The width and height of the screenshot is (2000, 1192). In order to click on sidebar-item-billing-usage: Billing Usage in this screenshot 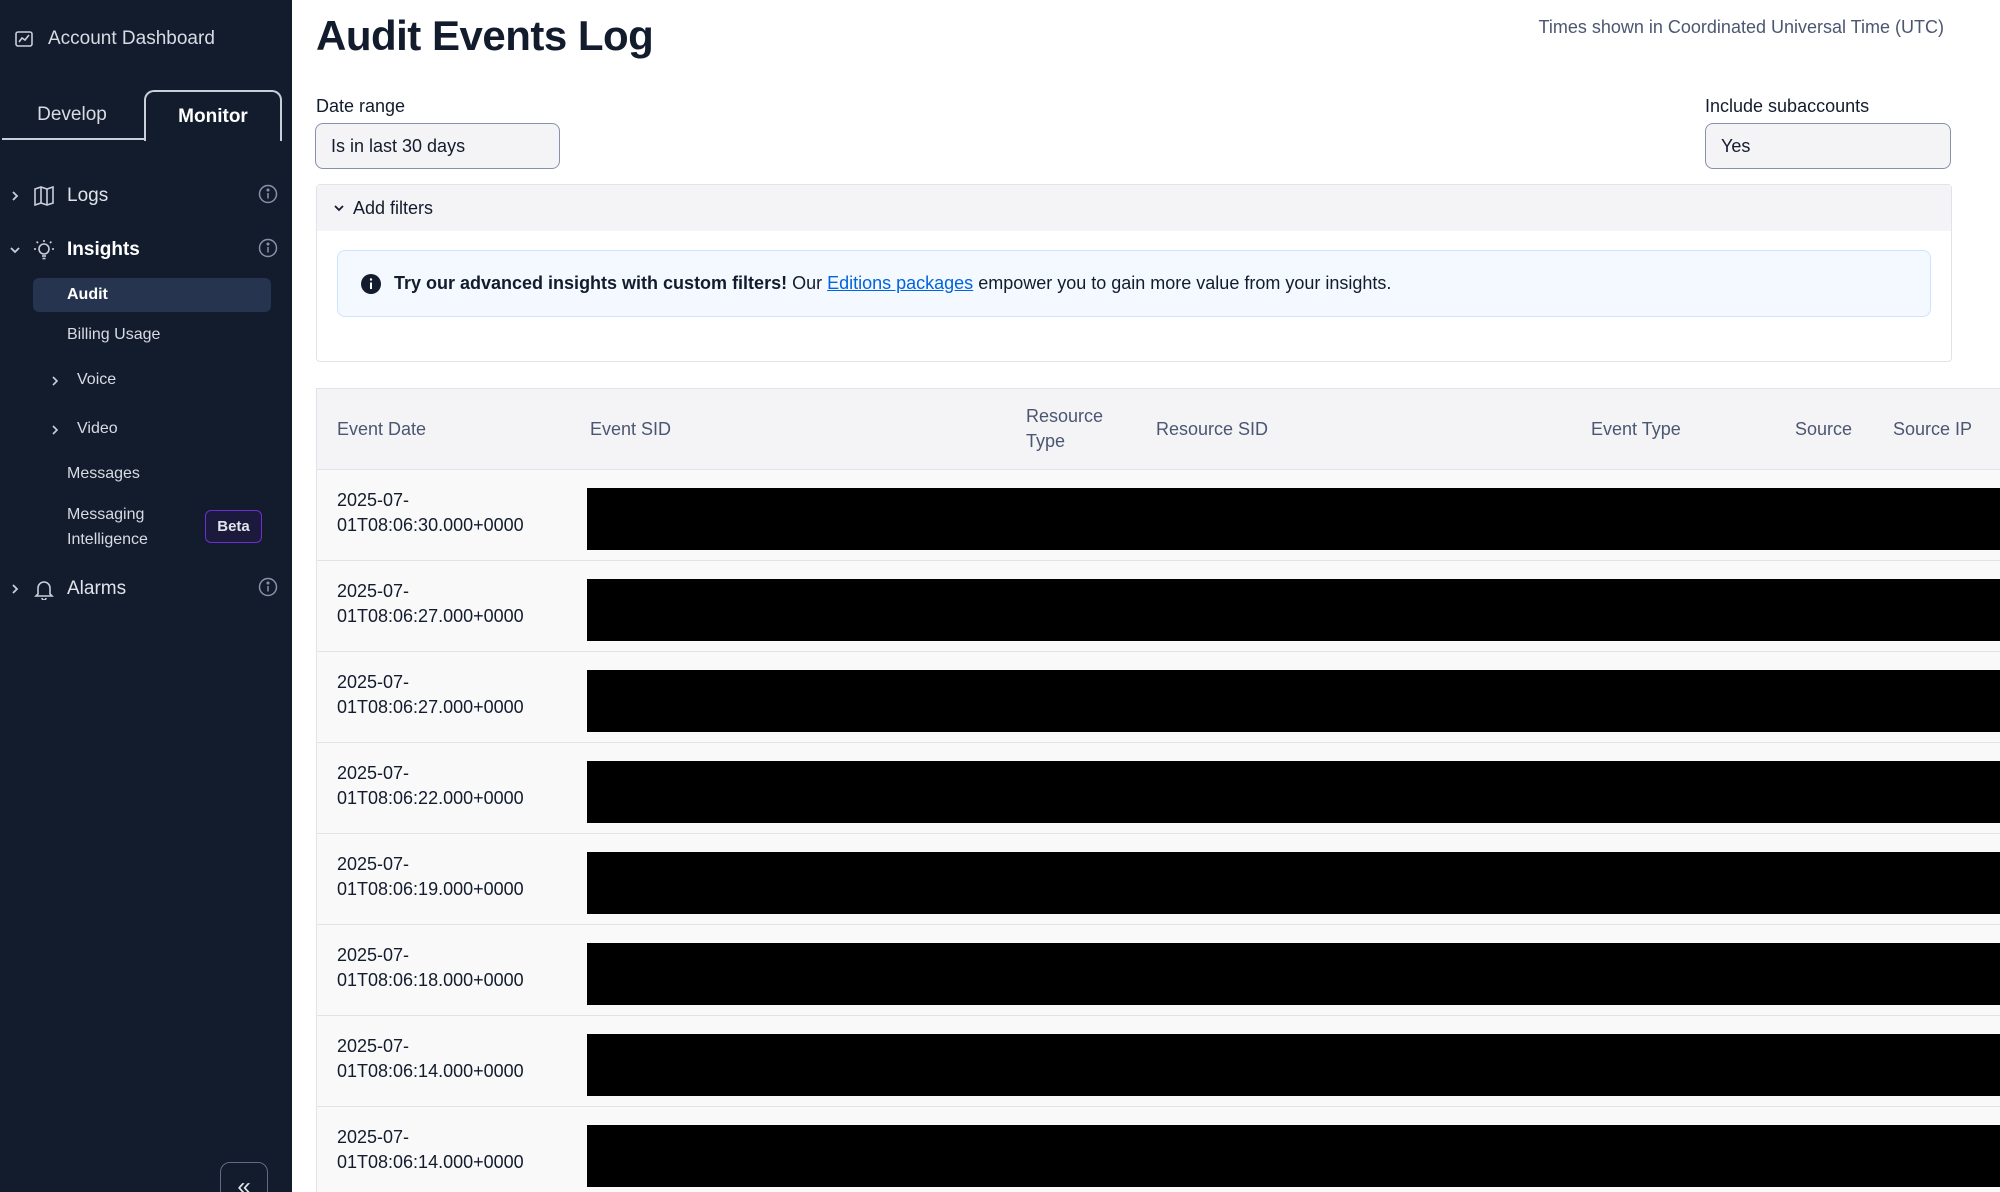, I will do `click(152, 335)`.